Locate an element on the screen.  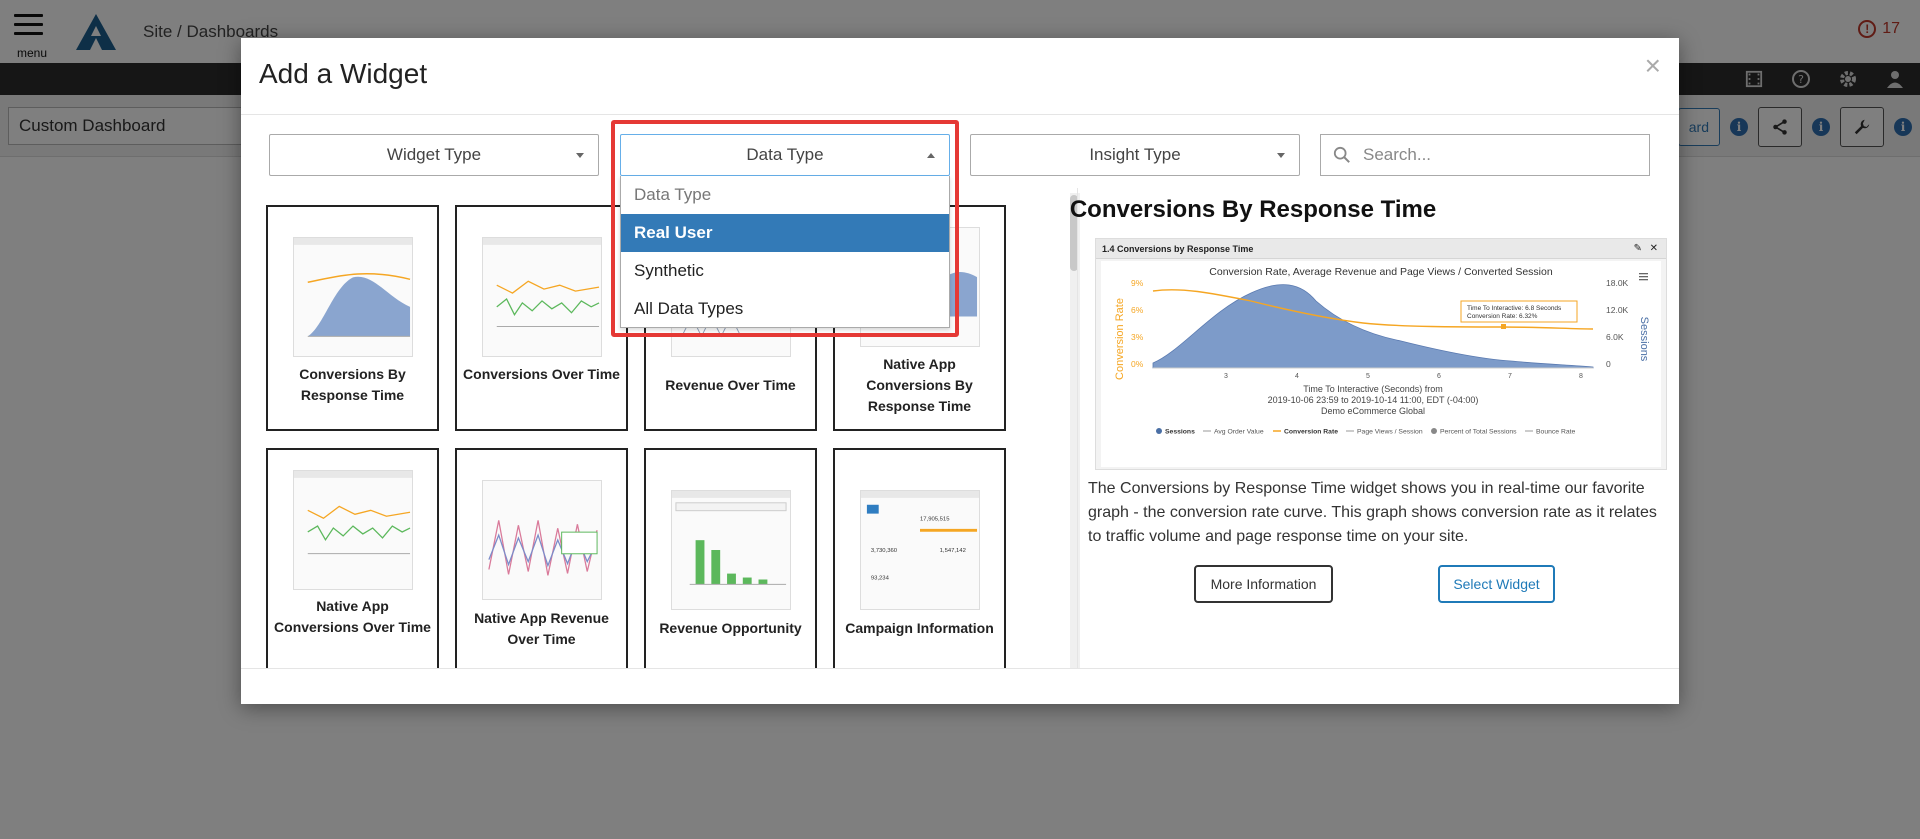
svg-text: 1,547,142 is located at coordinates (953, 551).